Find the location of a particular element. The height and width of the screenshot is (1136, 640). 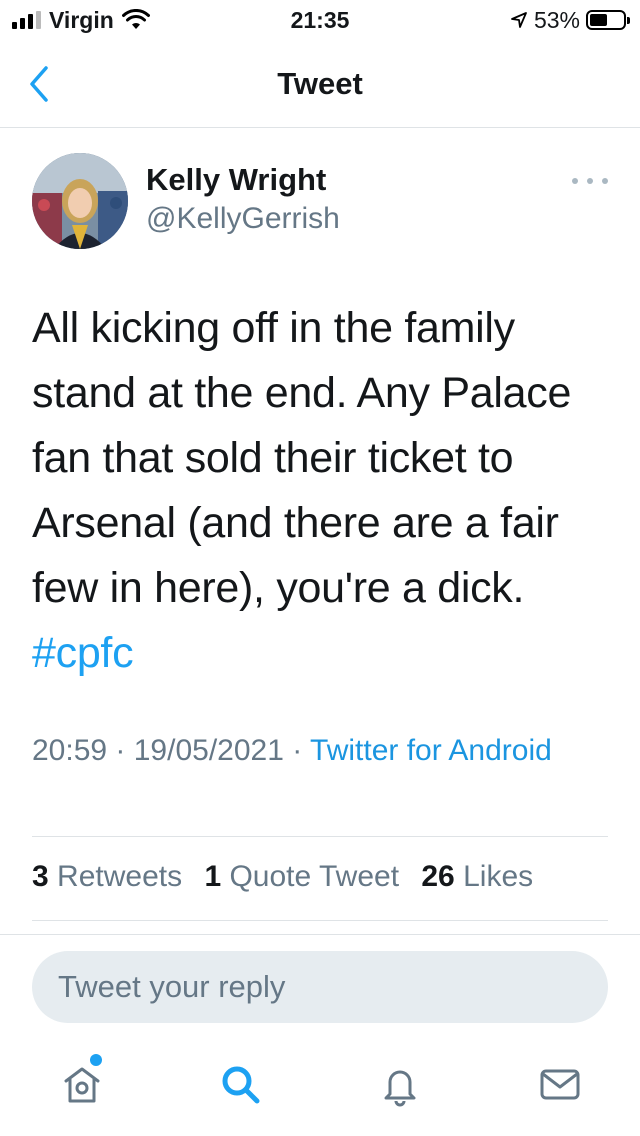

quotes-label: Quote Tweet is located at coordinates (314, 876).